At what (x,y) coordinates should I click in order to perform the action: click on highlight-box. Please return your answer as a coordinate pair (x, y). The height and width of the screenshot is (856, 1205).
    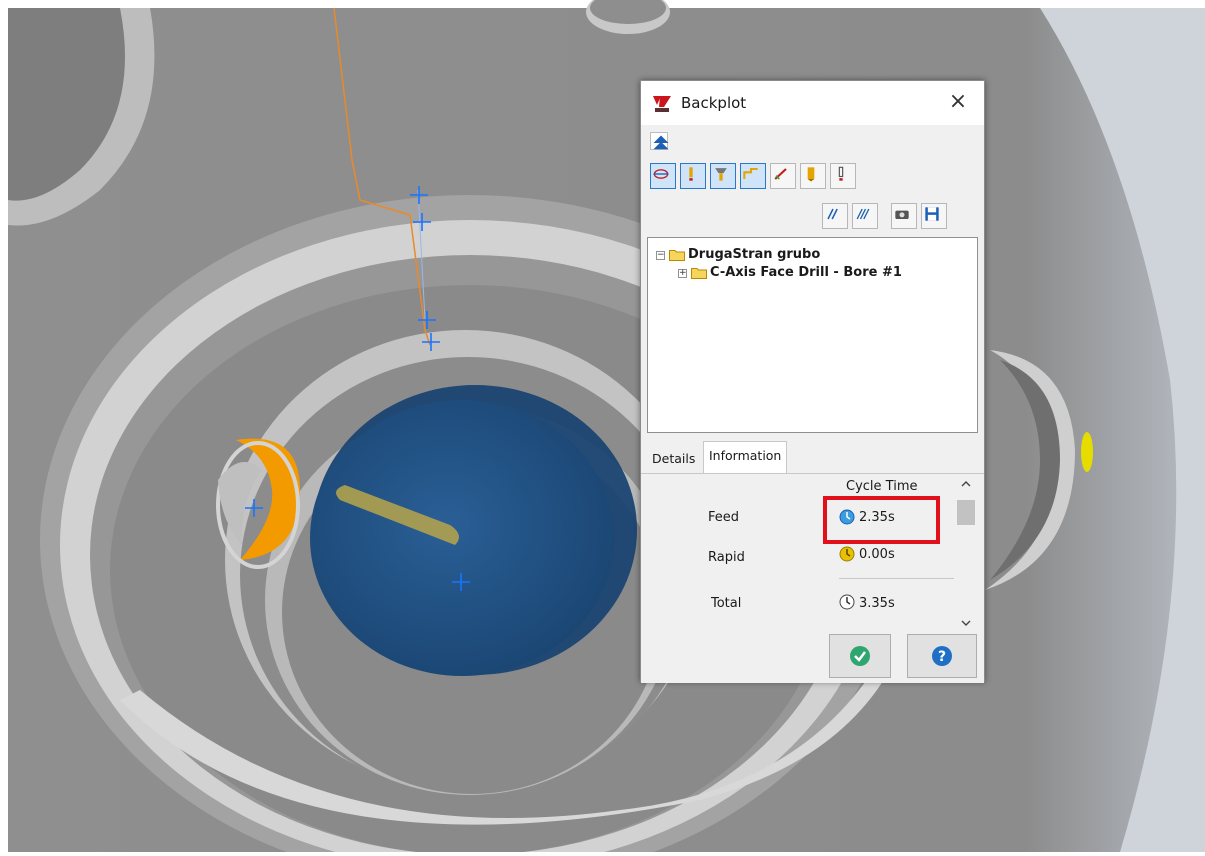
    Looking at the image, I should click on (881, 520).